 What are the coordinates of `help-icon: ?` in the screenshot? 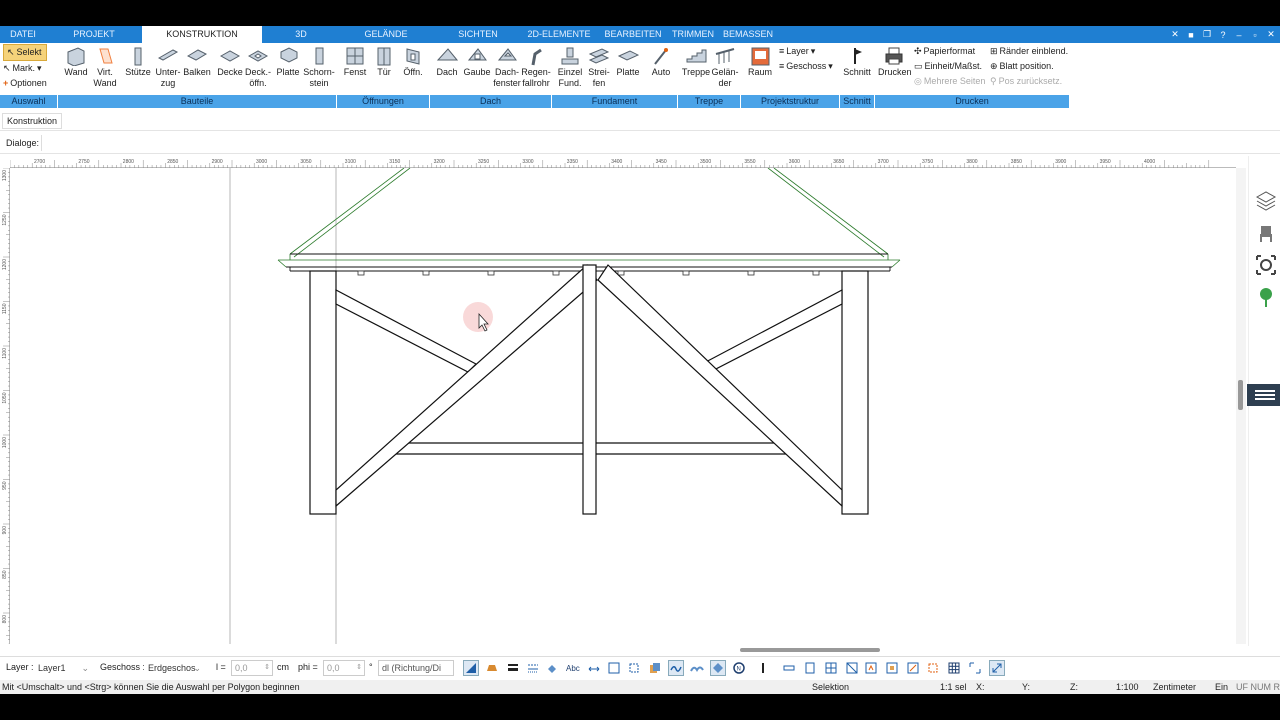 It's located at (1223, 35).